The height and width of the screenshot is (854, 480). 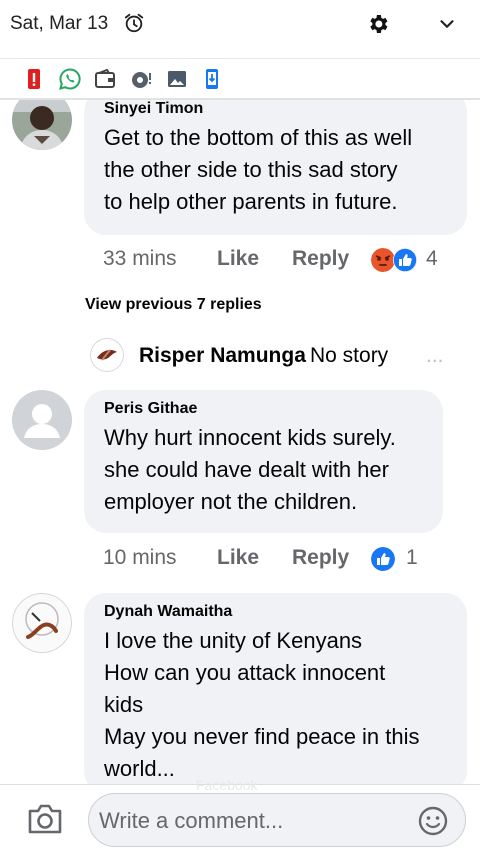 I want to click on reply-text: No story, so click(x=349, y=355).